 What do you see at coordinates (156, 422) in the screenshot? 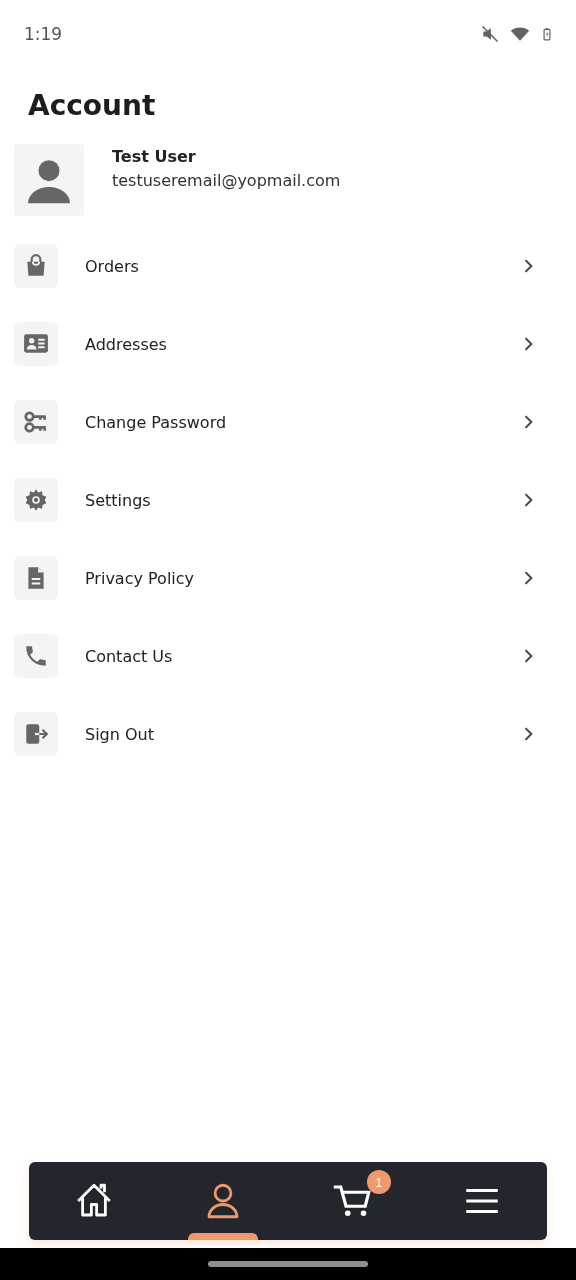
I see `menu-label: Change Password` at bounding box center [156, 422].